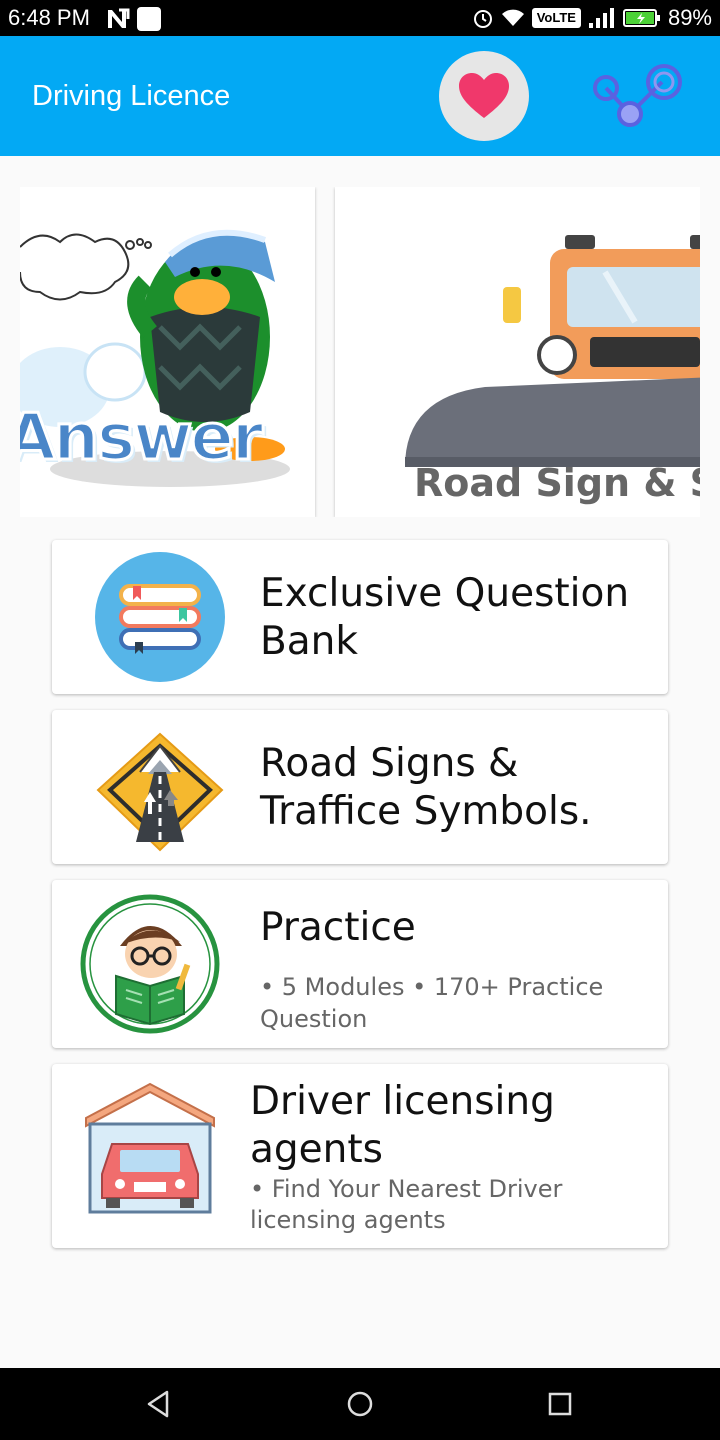  Describe the element at coordinates (432, 1003) in the screenshot. I see `card-subtitle: • 5 Modules • 170+ Practice Question` at that location.